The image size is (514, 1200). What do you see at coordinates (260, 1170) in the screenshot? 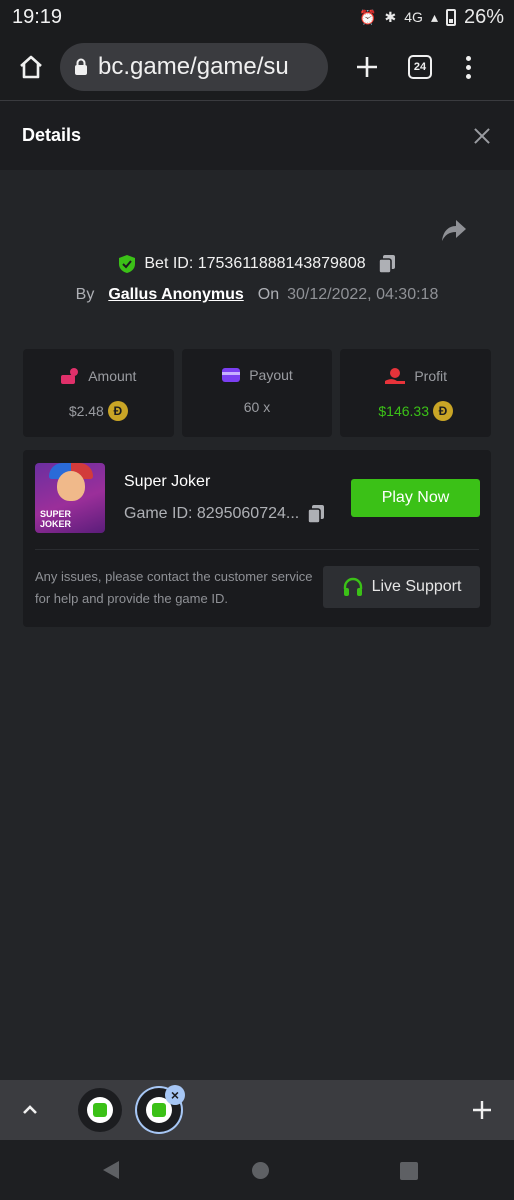
I see `home-nav-icon` at bounding box center [260, 1170].